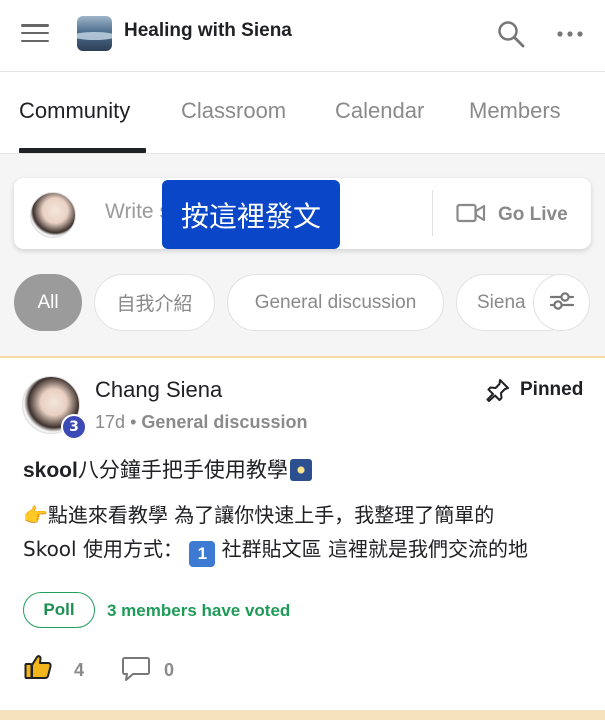 The height and width of the screenshot is (720, 605). What do you see at coordinates (498, 390) in the screenshot?
I see `pin-icon` at bounding box center [498, 390].